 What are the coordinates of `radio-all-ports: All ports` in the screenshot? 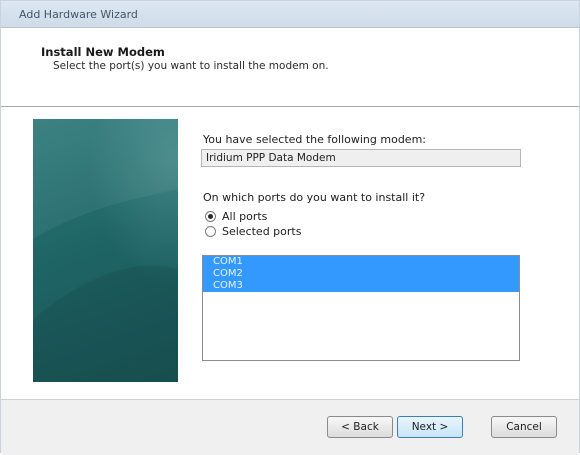 It's located at (236, 216).